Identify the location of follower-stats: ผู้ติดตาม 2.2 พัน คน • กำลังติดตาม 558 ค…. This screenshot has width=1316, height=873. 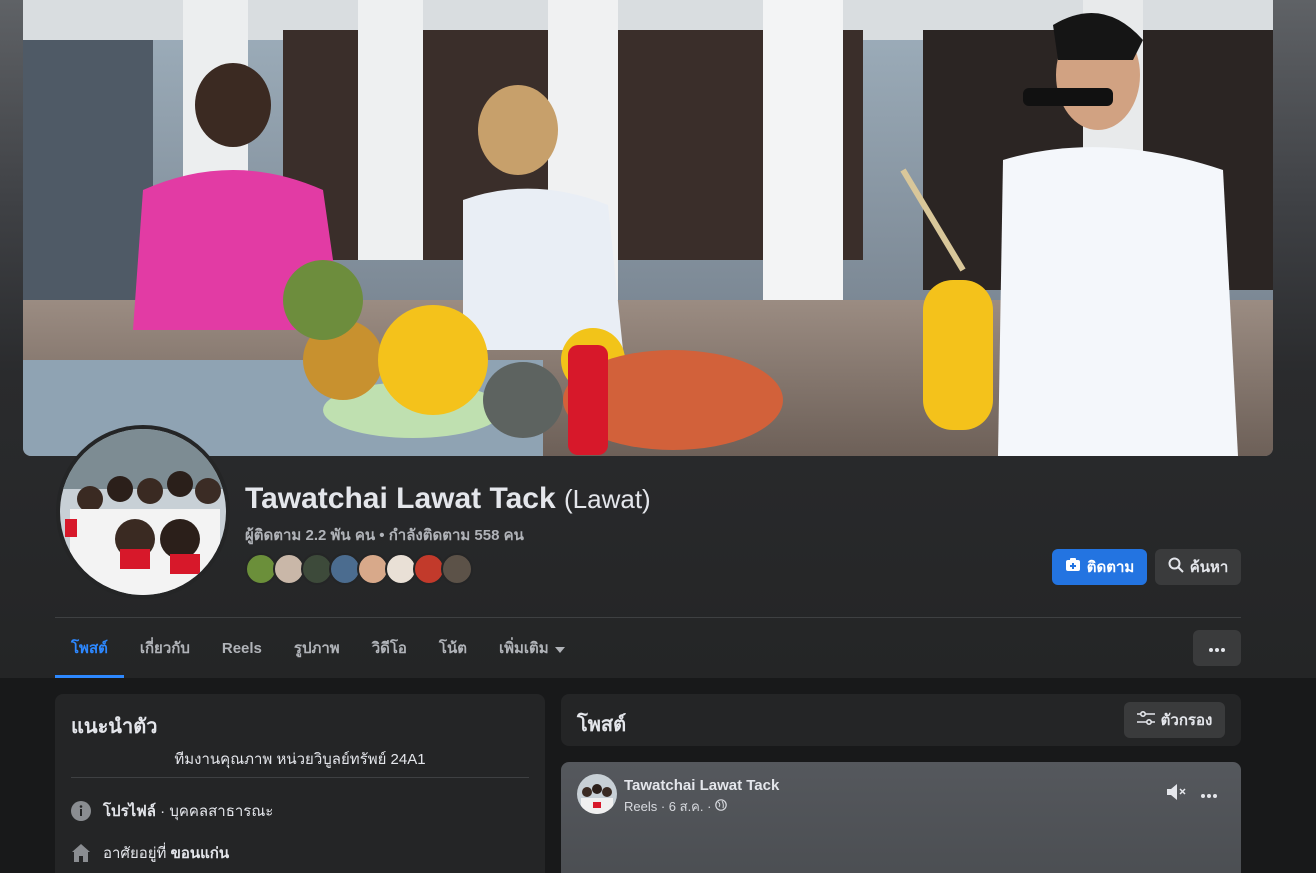
(384, 535).